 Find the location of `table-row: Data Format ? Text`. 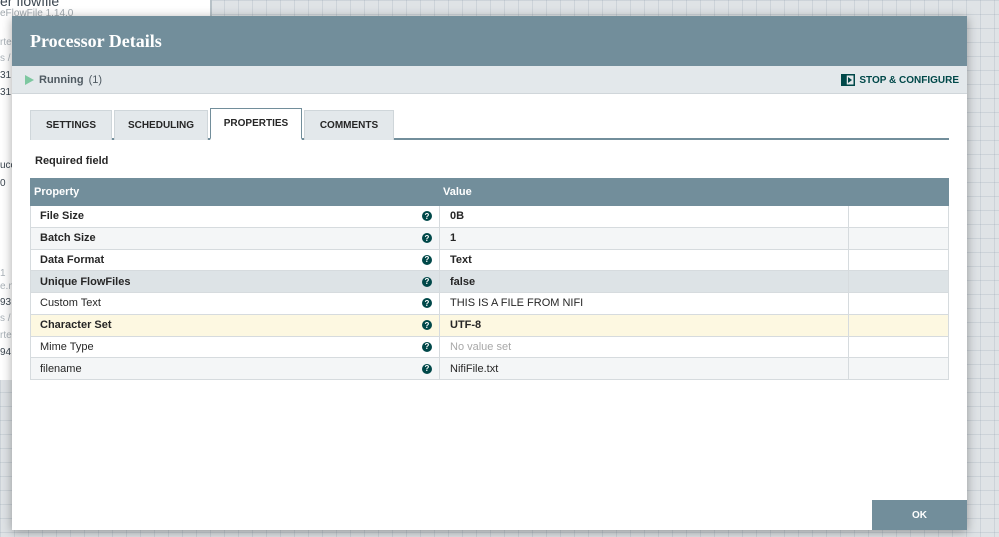

table-row: Data Format ? Text is located at coordinates (489, 260).